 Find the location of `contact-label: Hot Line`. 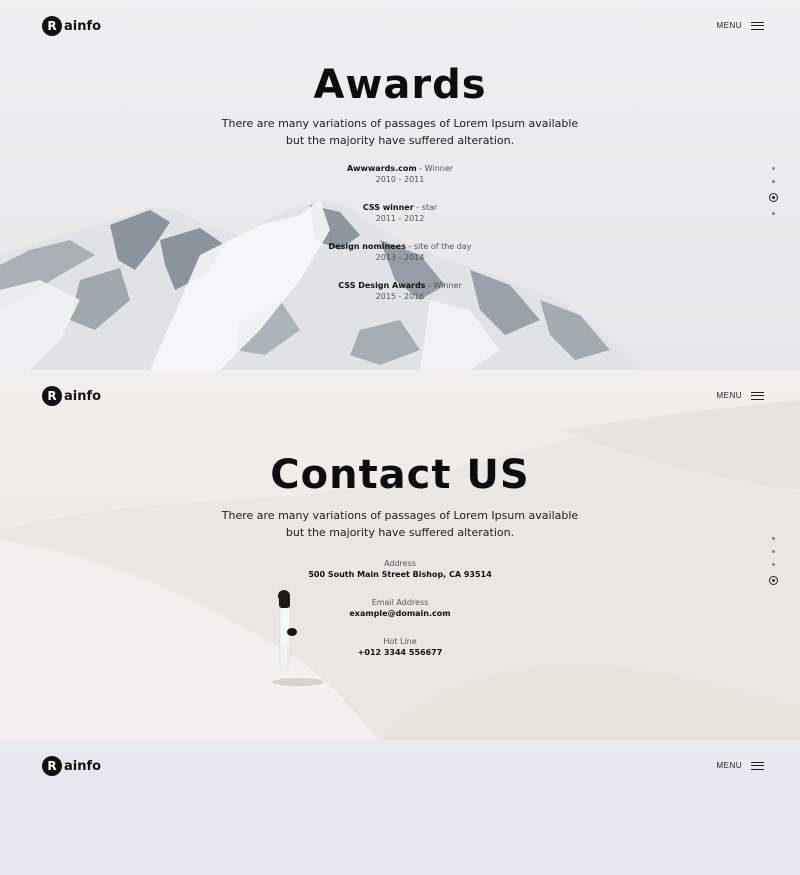

contact-label: Hot Line is located at coordinates (400, 641).